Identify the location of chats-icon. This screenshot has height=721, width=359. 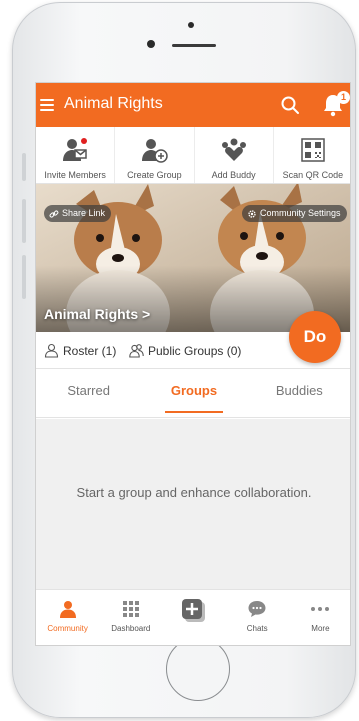
(257, 609).